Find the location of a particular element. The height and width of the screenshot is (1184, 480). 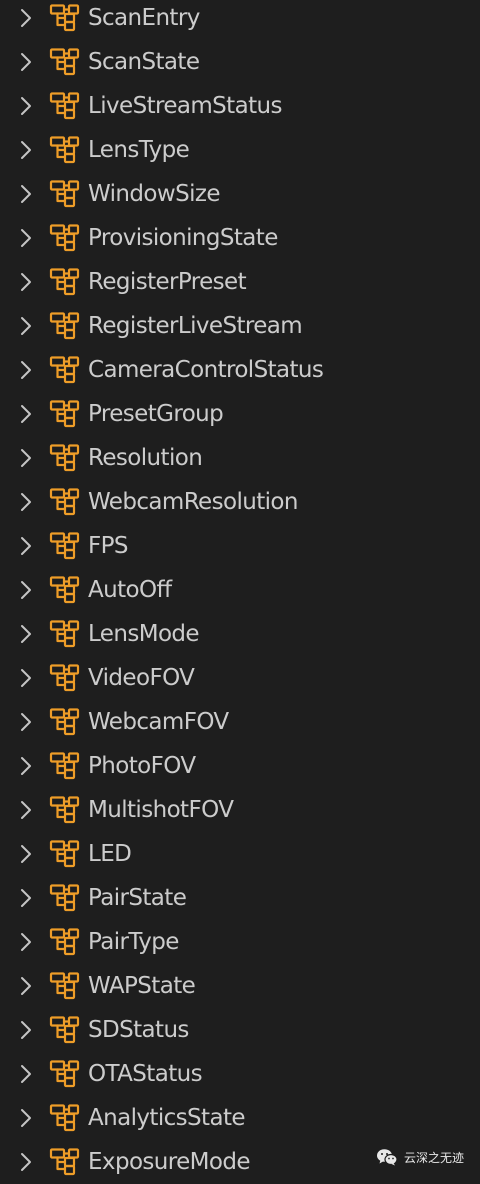

tree-item: AutoOff is located at coordinates (240, 590).